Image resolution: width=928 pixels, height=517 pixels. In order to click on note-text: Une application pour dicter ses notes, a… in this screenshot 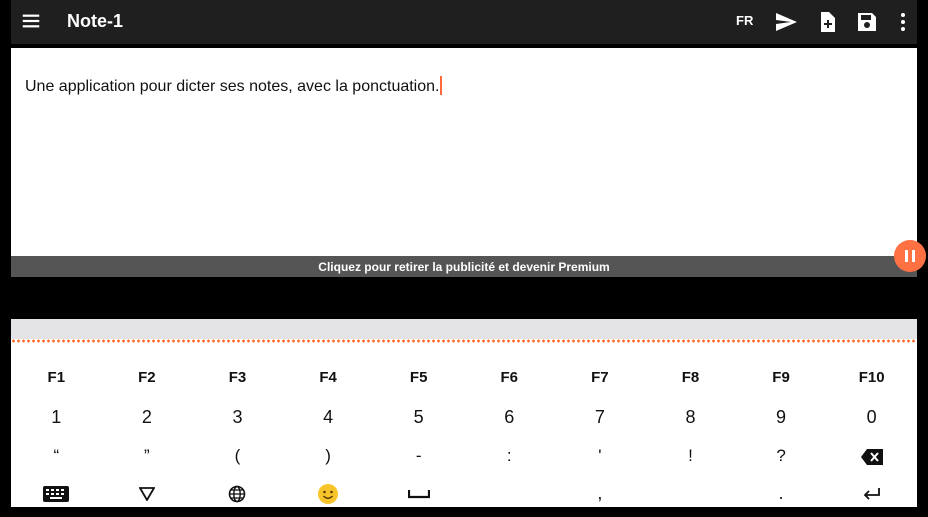, I will do `click(232, 86)`.